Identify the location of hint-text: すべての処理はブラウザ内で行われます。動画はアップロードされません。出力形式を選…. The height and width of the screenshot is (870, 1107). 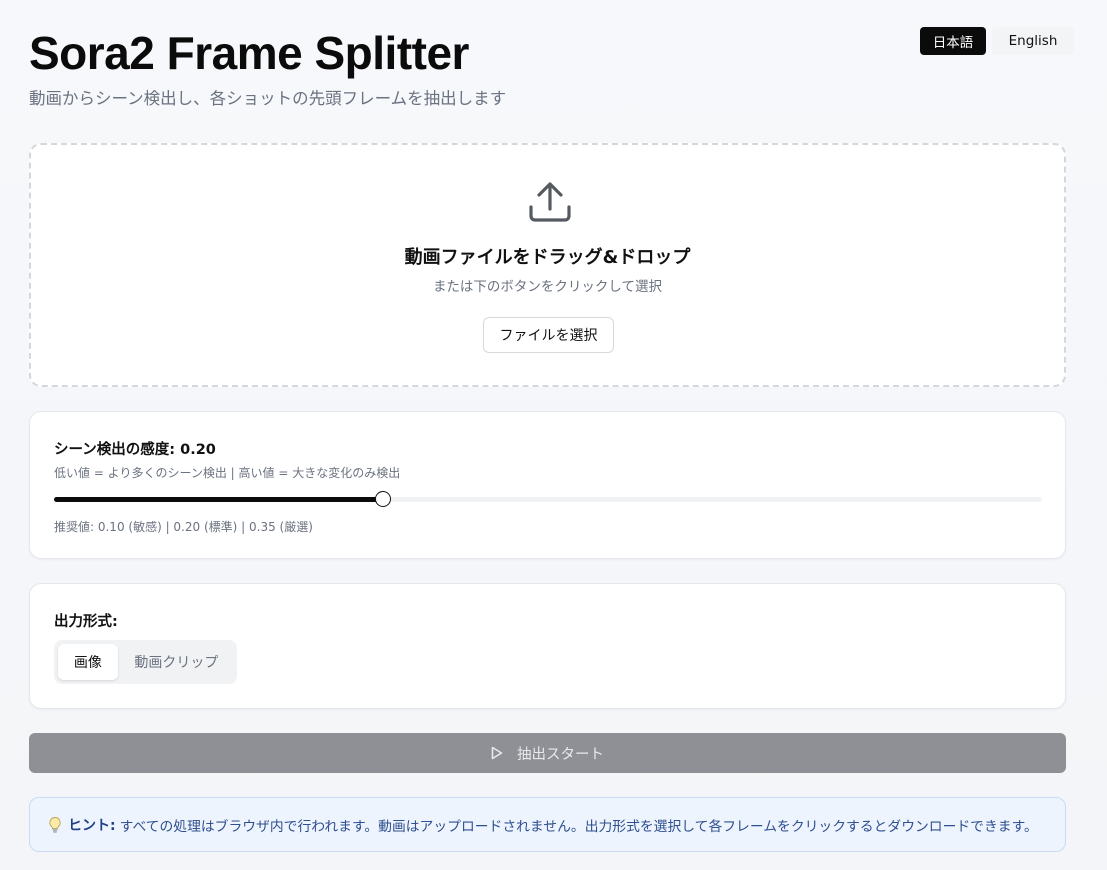
(578, 826).